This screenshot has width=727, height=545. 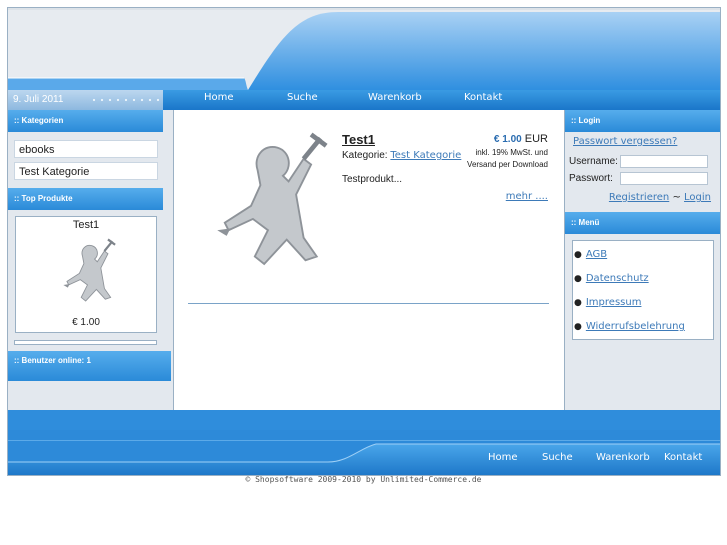 What do you see at coordinates (86, 149) in the screenshot?
I see `category-item-ebooks: ebooks` at bounding box center [86, 149].